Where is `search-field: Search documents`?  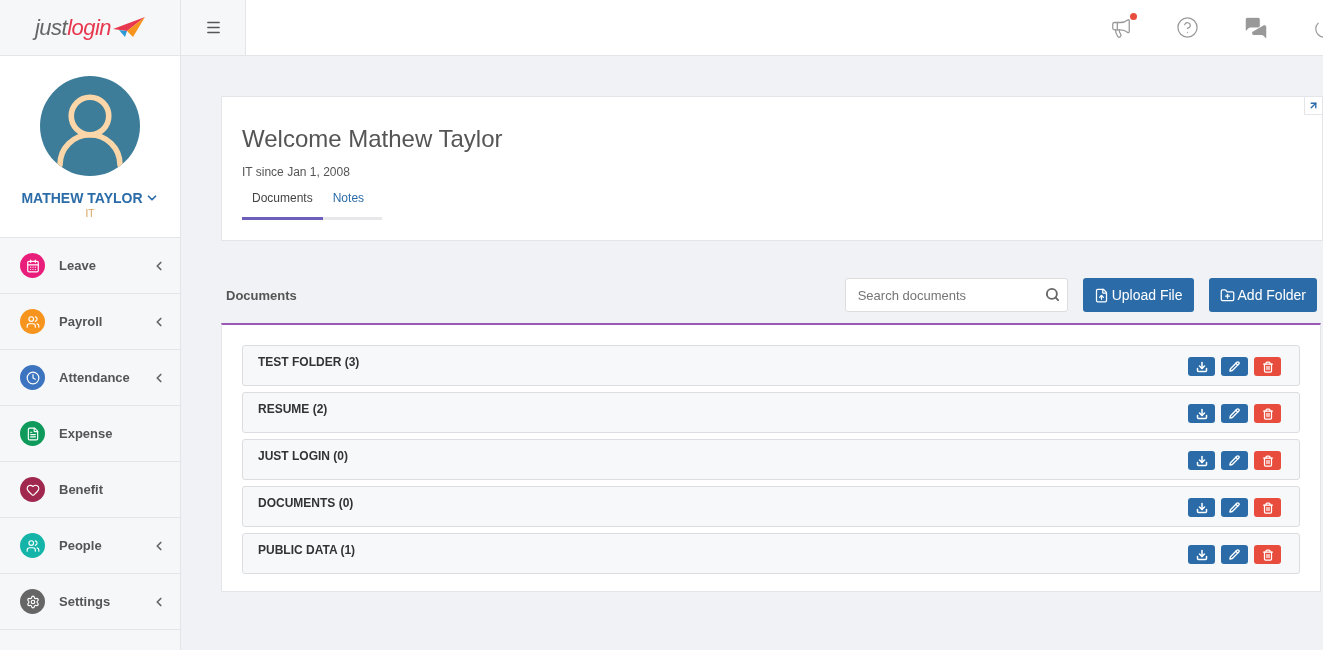 search-field: Search documents is located at coordinates (956, 295).